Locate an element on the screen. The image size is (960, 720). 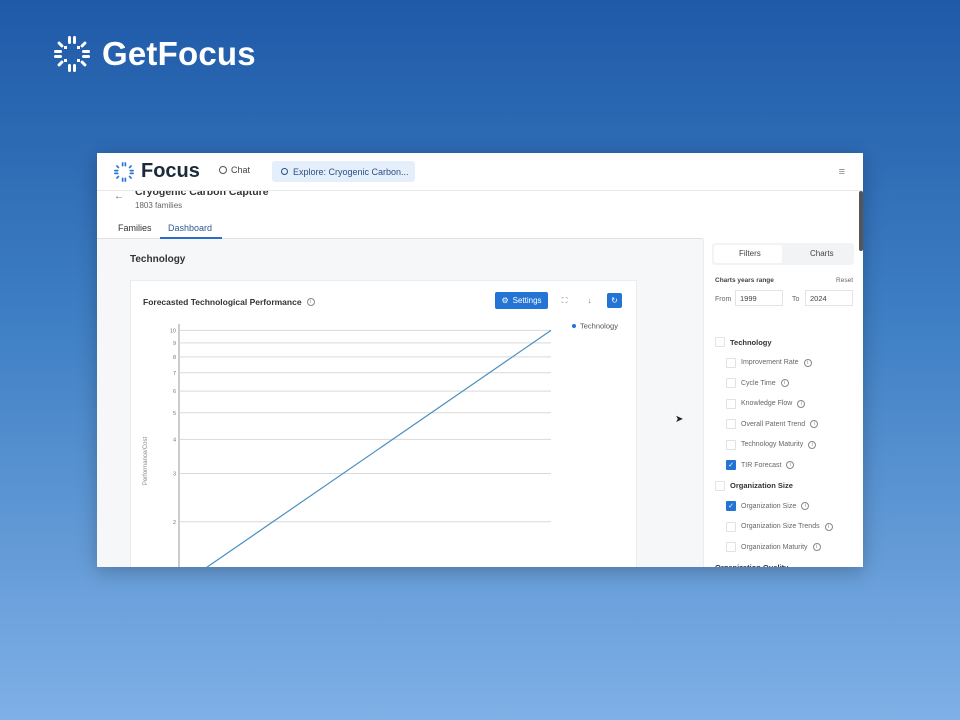
filter-group-2: Organization Quality is located at coordinates (751, 565).